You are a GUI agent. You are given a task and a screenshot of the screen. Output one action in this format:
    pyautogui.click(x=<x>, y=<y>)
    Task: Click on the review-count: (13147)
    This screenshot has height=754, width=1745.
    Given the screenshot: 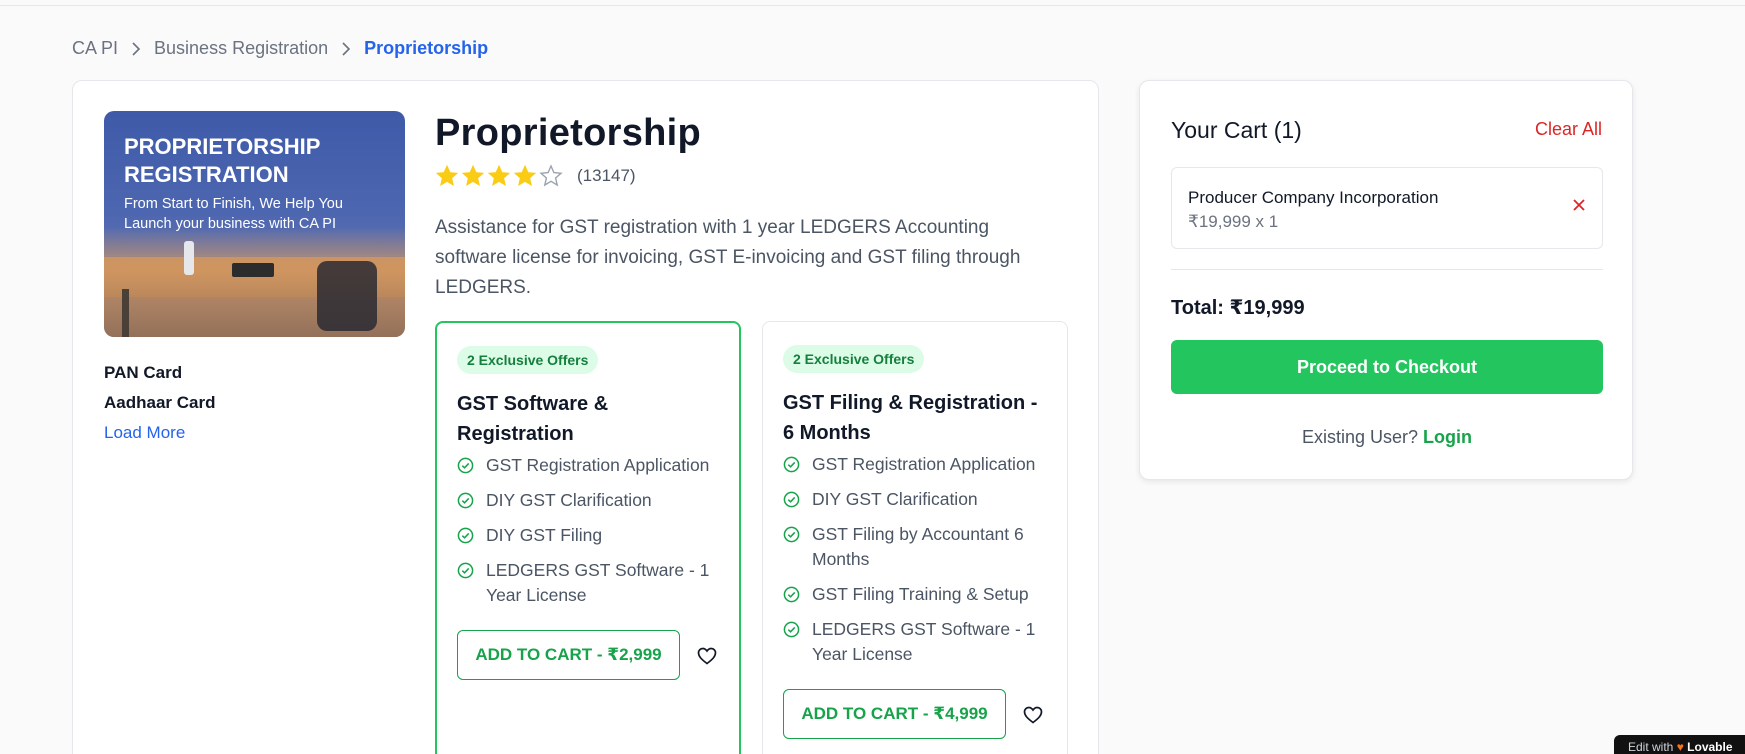 What is the action you would take?
    pyautogui.click(x=606, y=175)
    